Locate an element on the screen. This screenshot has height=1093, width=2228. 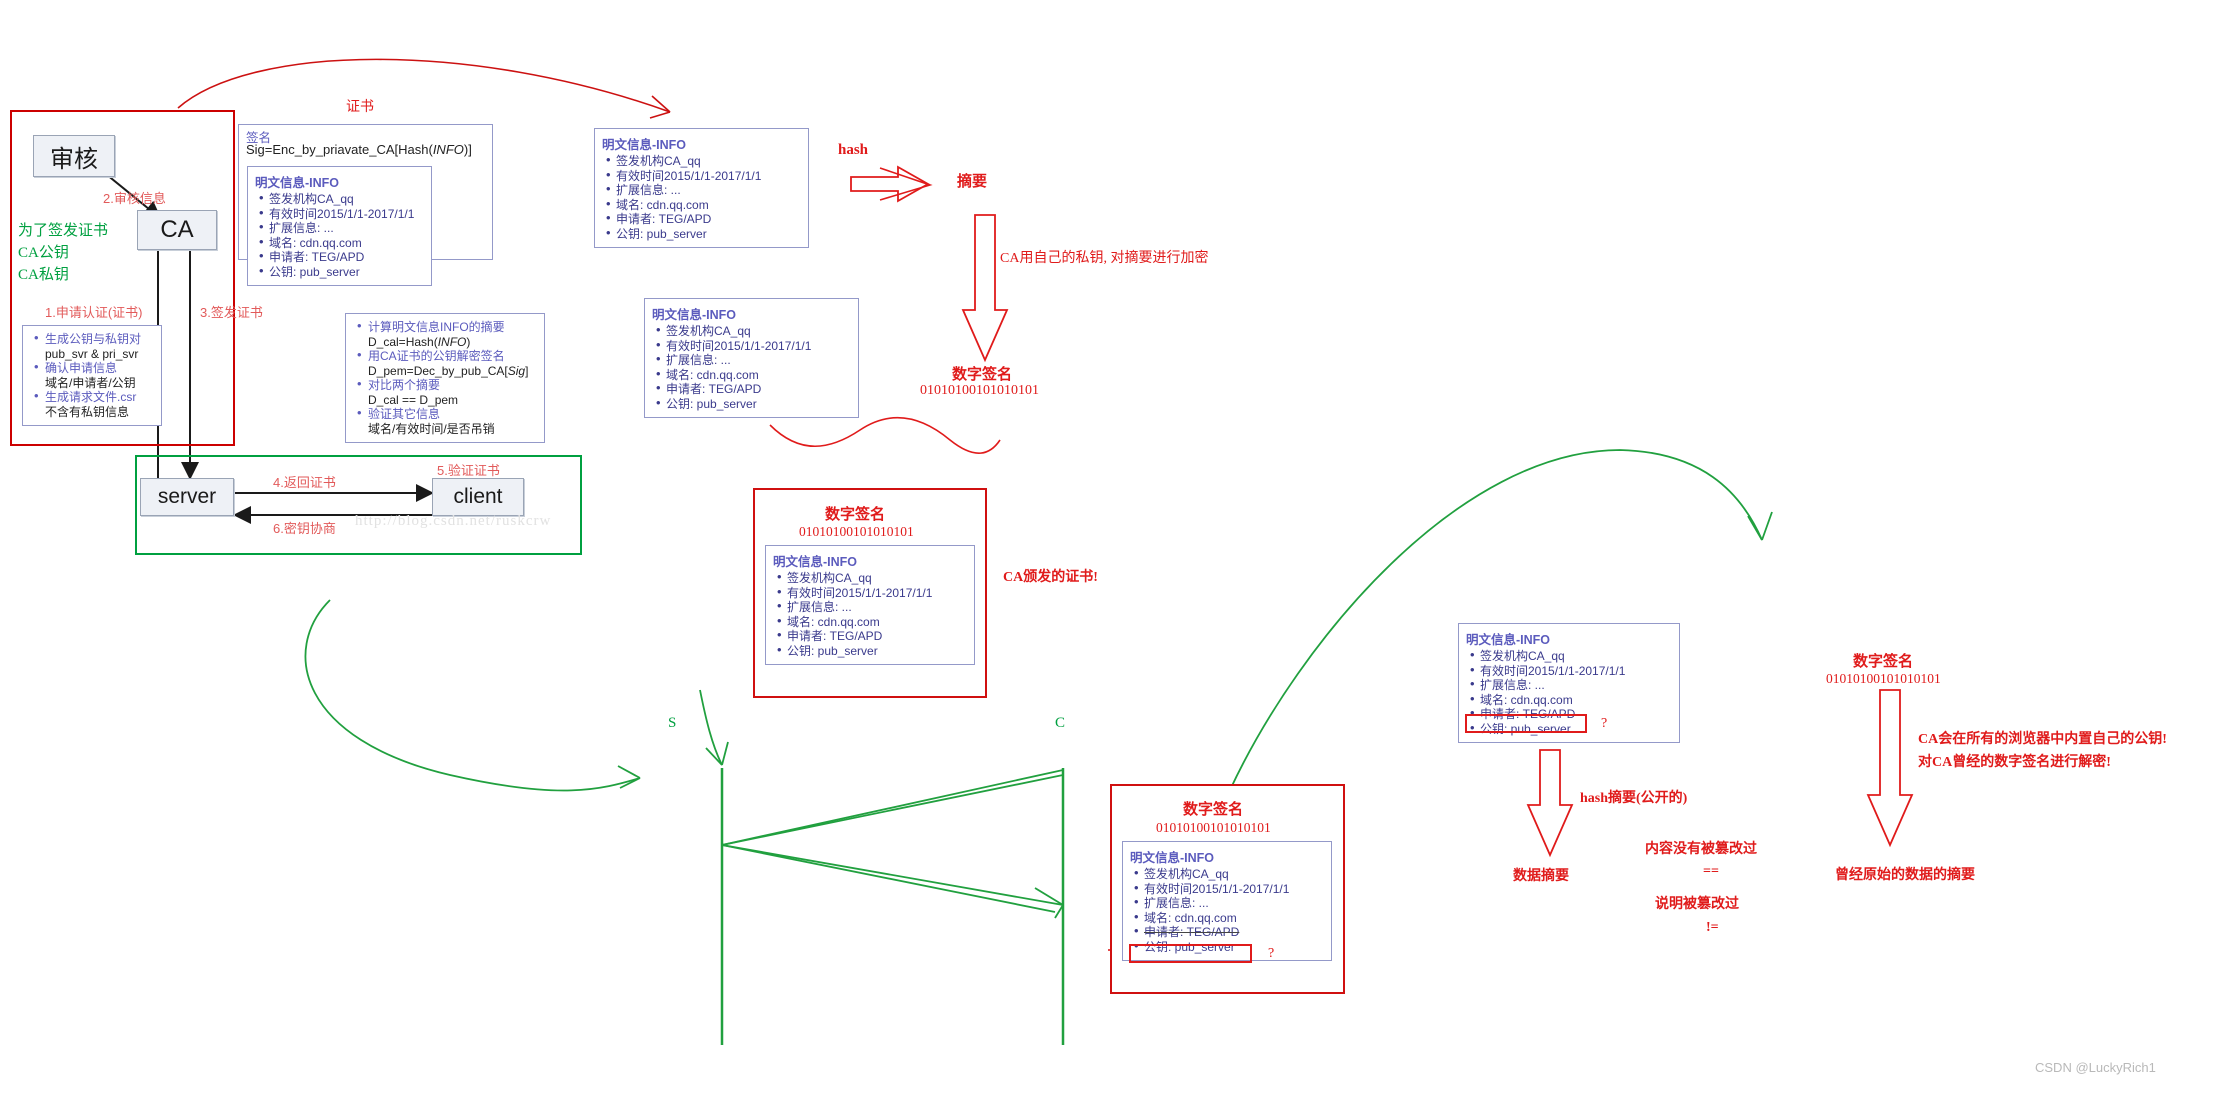
right-ds-title: 数字签名 is located at coordinates (1883, 662).